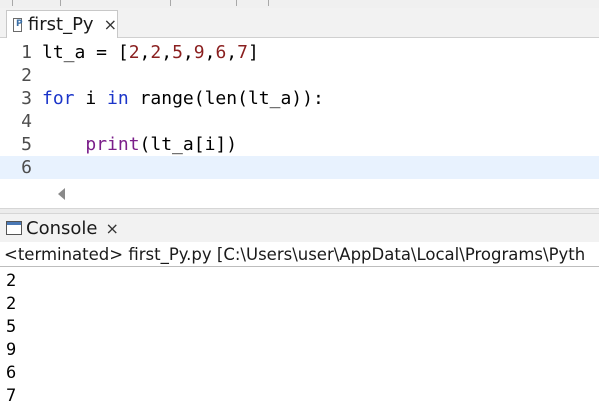 The height and width of the screenshot is (409, 599). I want to click on tab-label: first_Py, so click(60, 24).